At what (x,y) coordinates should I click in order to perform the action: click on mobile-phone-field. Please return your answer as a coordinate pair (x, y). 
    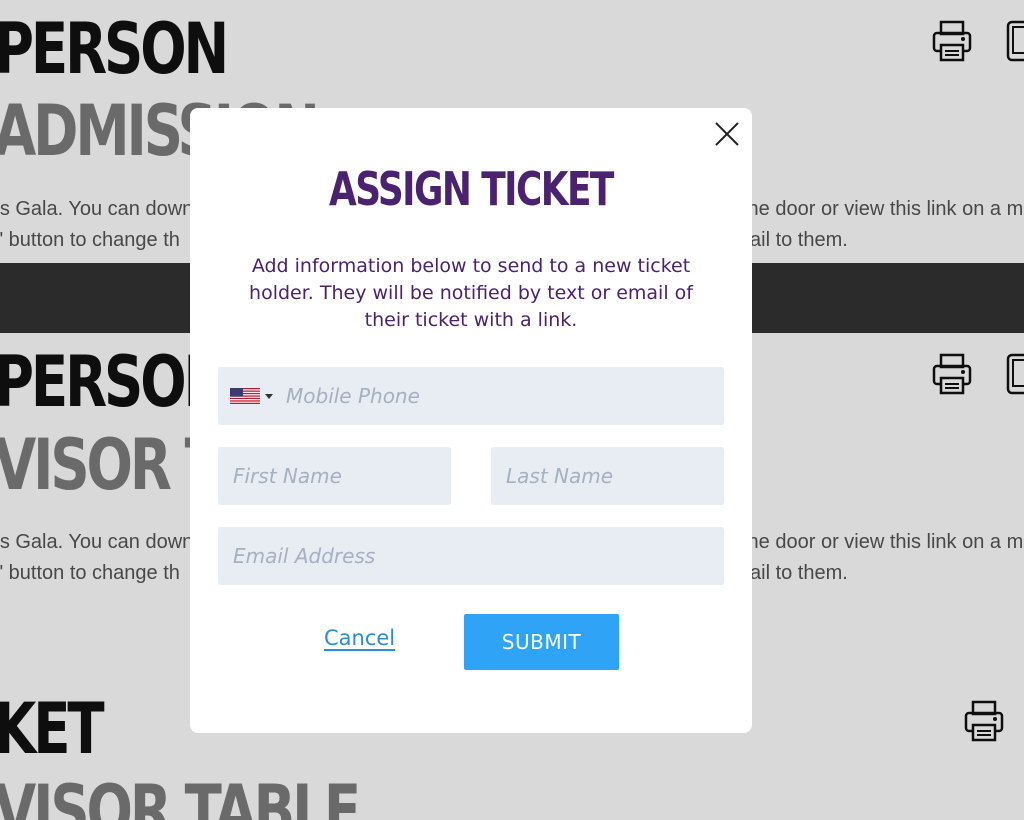
    Looking at the image, I should click on (471, 396).